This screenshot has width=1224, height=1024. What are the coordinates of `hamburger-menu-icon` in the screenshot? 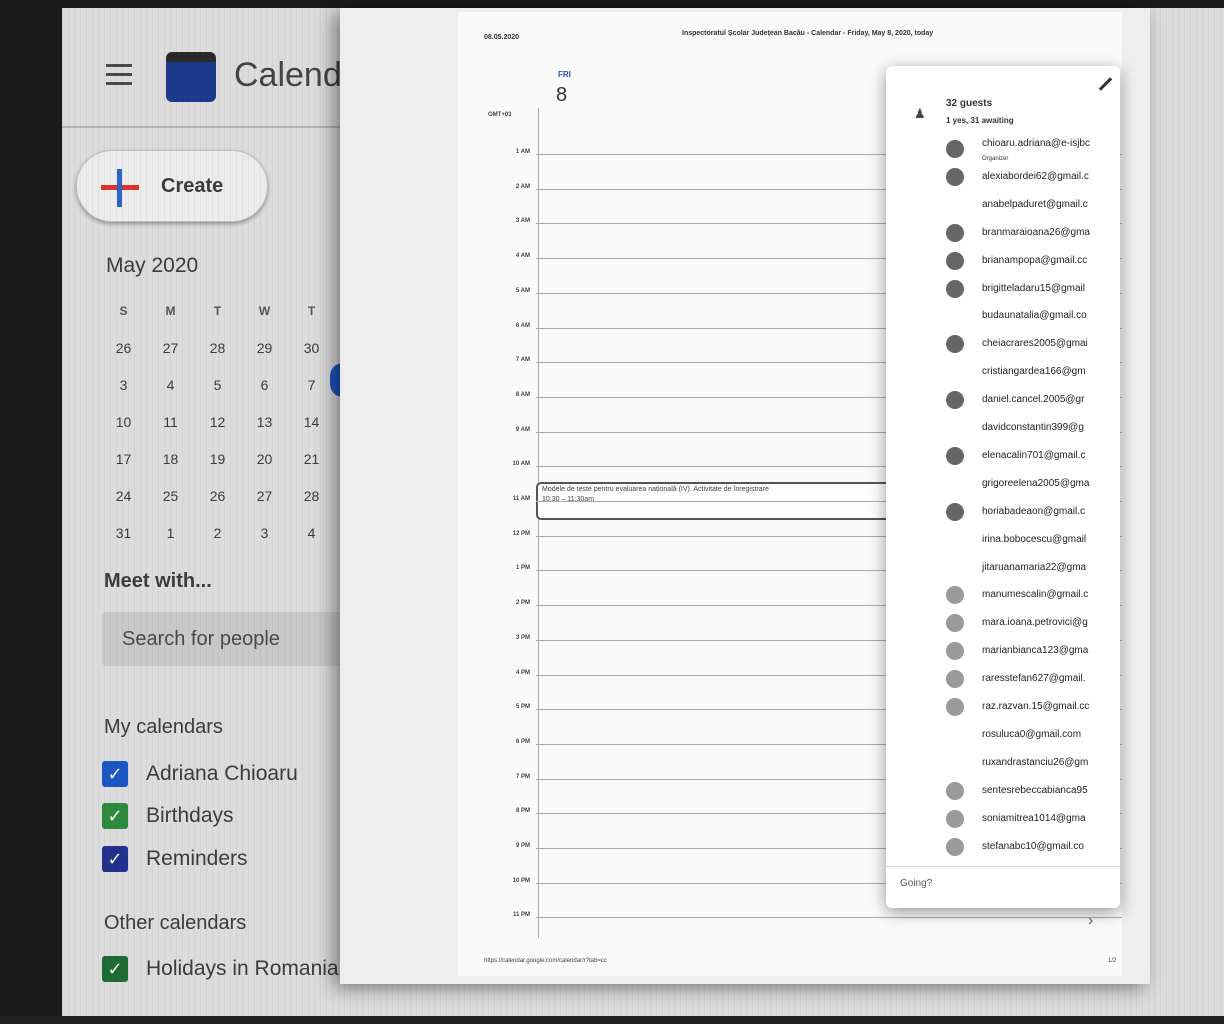 It's located at (119, 75).